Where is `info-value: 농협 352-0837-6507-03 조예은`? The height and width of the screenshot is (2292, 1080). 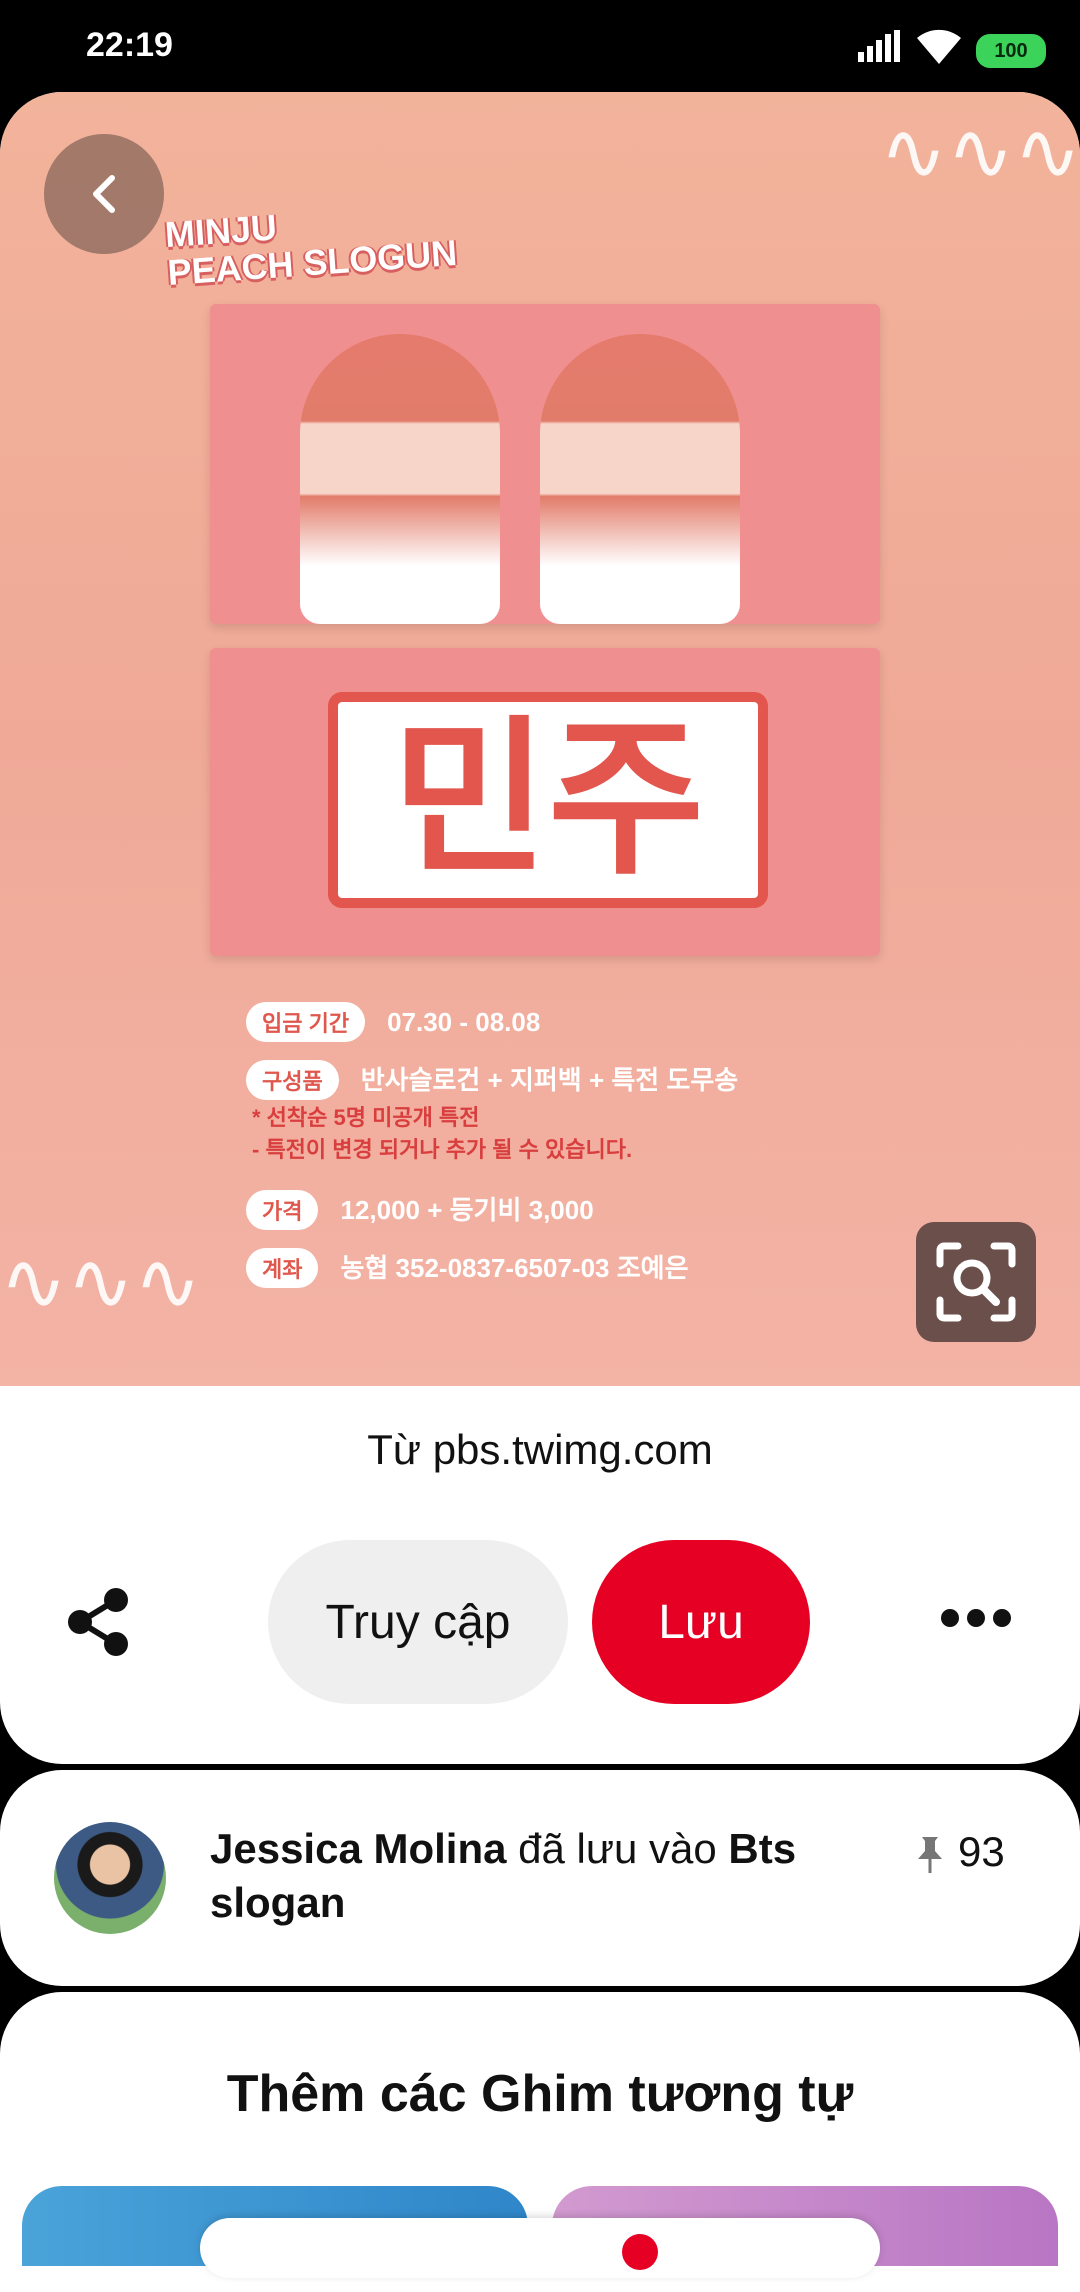
info-value: 농협 352-0837-6507-03 조예은 is located at coordinates (514, 1268).